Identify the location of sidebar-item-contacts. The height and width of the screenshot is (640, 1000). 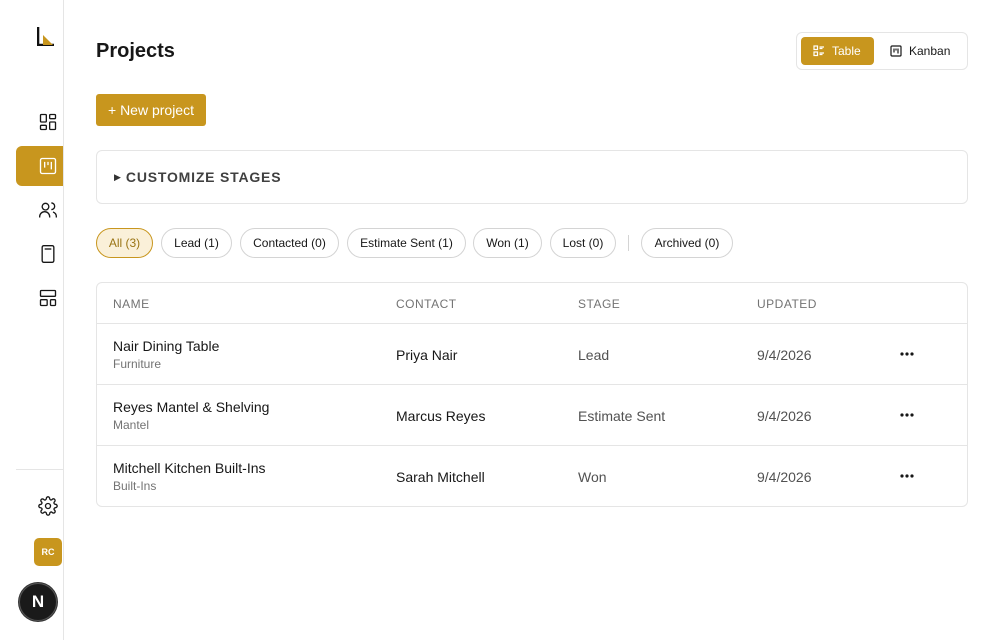
(39, 210).